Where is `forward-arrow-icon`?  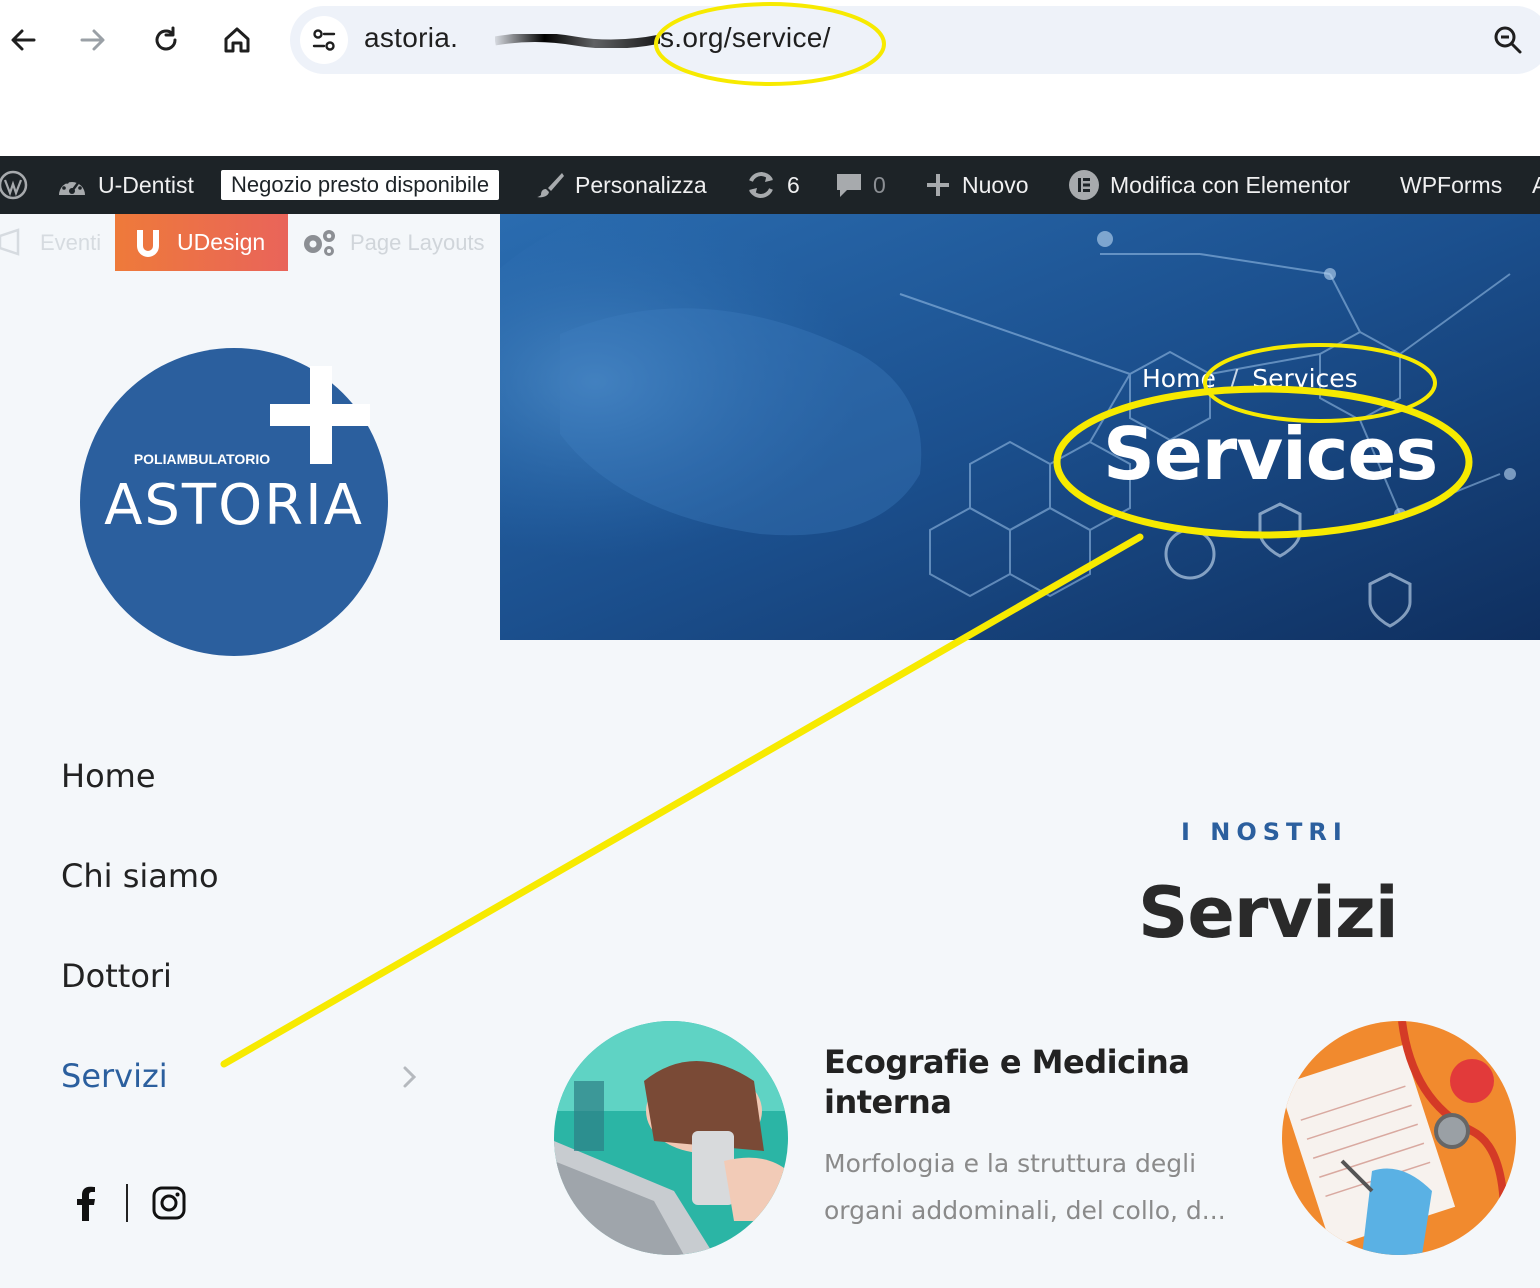 forward-arrow-icon is located at coordinates (92, 40).